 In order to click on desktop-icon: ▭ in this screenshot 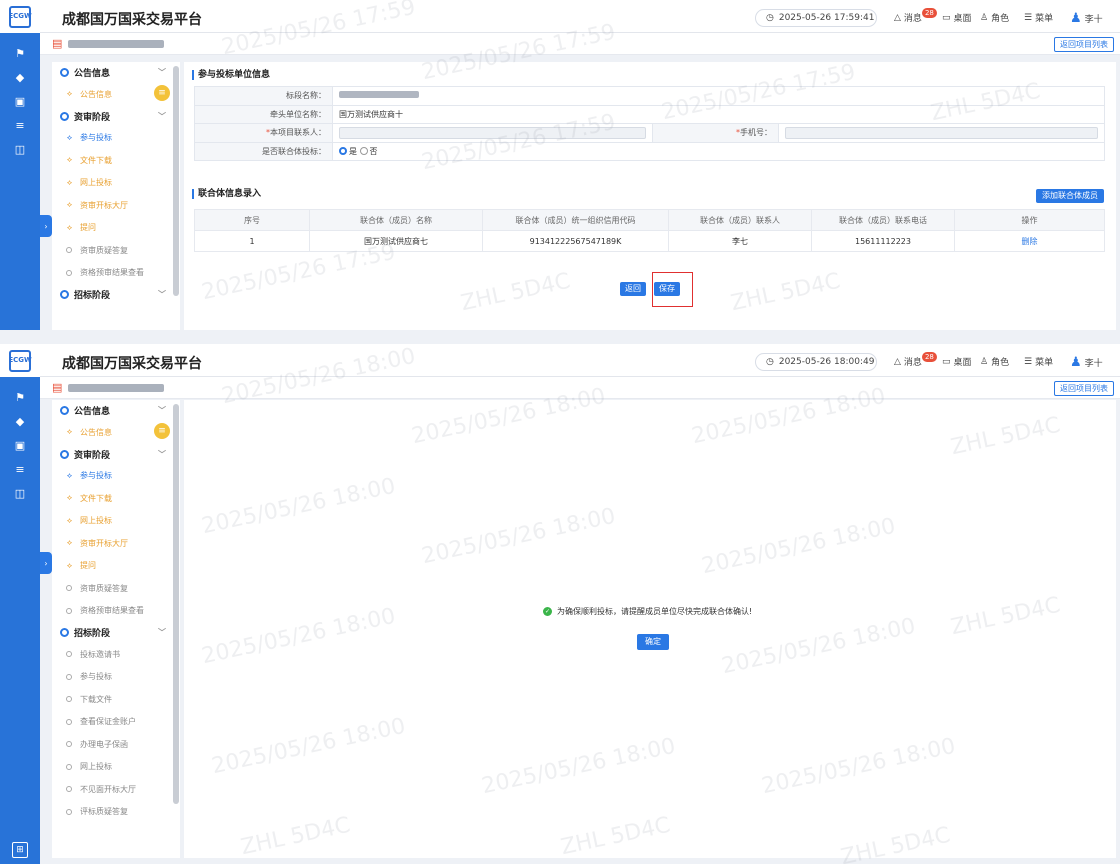, I will do `click(946, 361)`.